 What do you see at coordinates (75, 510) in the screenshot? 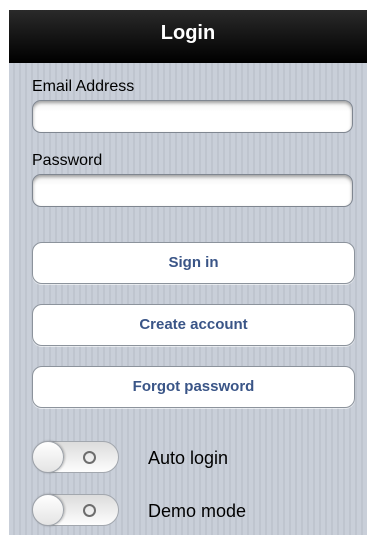
I see `demo-mode-toggle` at bounding box center [75, 510].